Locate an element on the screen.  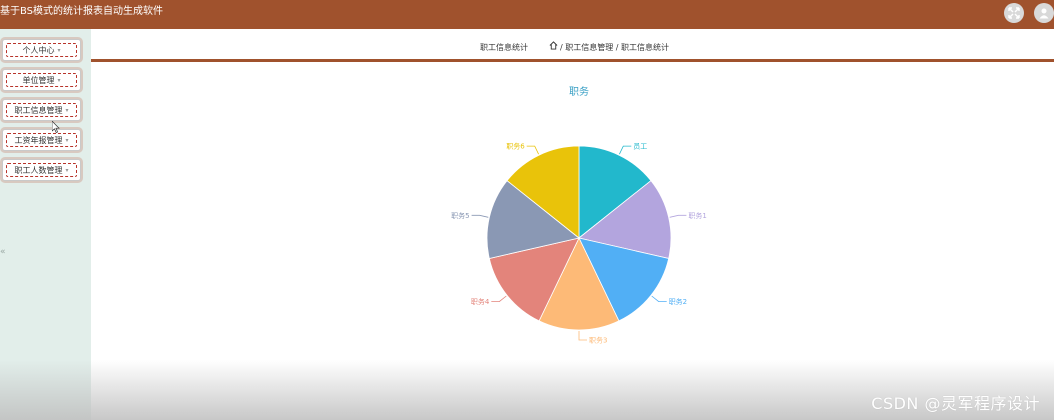
sidebar-item-salary-report-management: 工资年报管理 ▾ is located at coordinates (41, 140).